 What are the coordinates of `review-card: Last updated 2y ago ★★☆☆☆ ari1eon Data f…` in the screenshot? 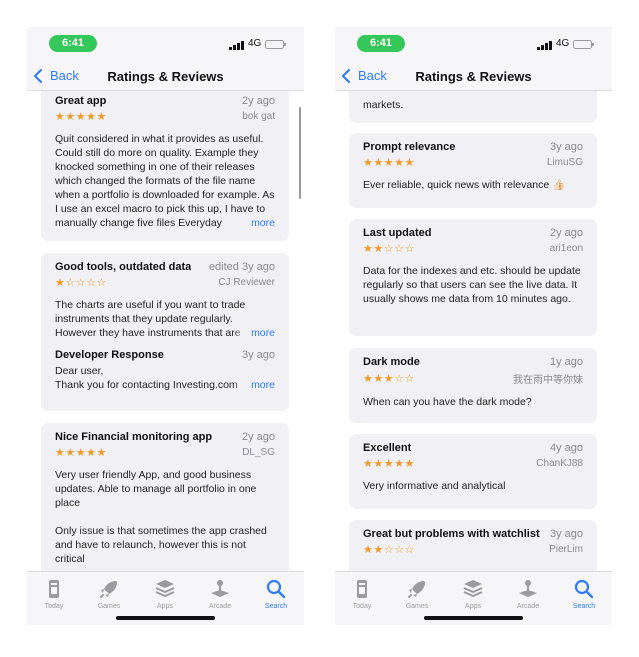 It's located at (473, 277).